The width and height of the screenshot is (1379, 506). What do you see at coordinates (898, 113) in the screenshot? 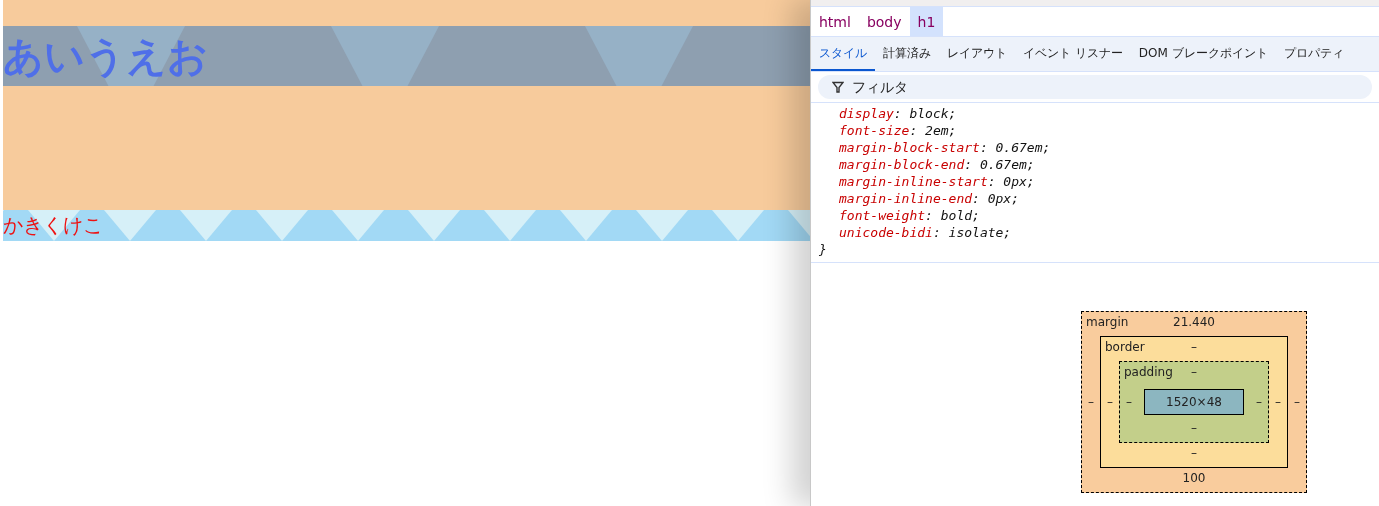
I see `css-declaration: display: block;` at bounding box center [898, 113].